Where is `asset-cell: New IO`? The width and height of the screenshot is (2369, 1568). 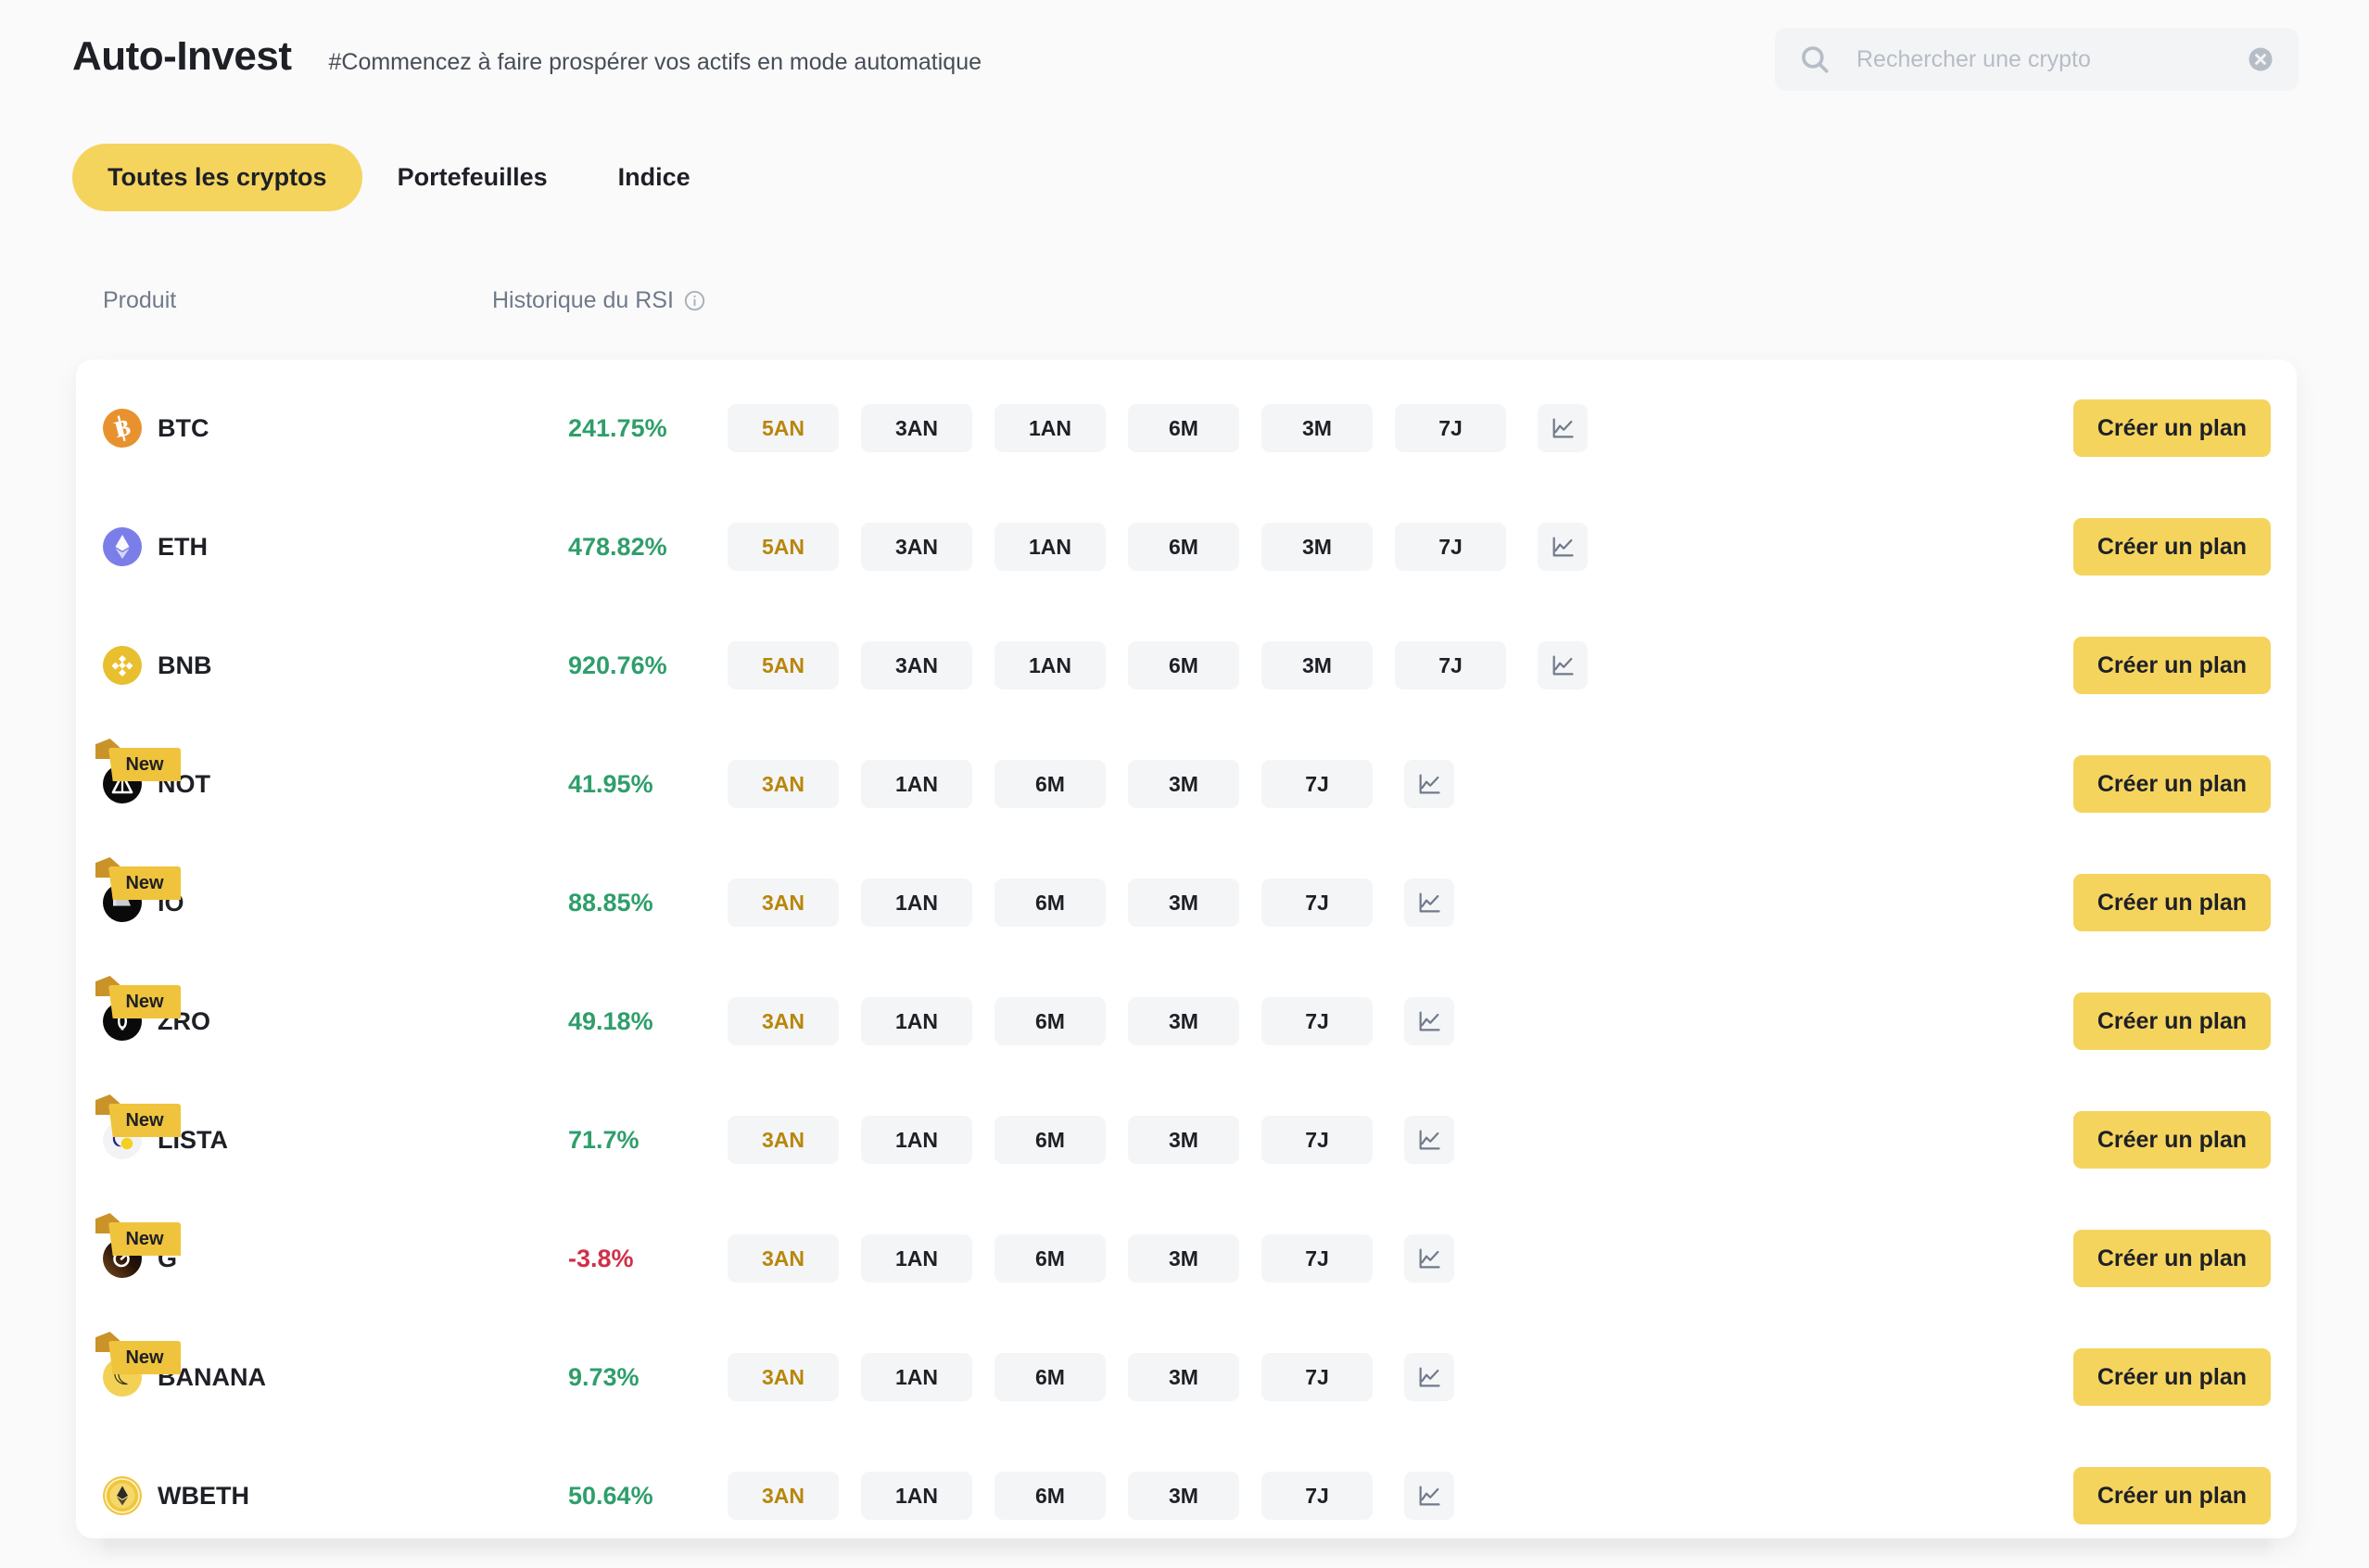 asset-cell: New IO is located at coordinates (284, 889).